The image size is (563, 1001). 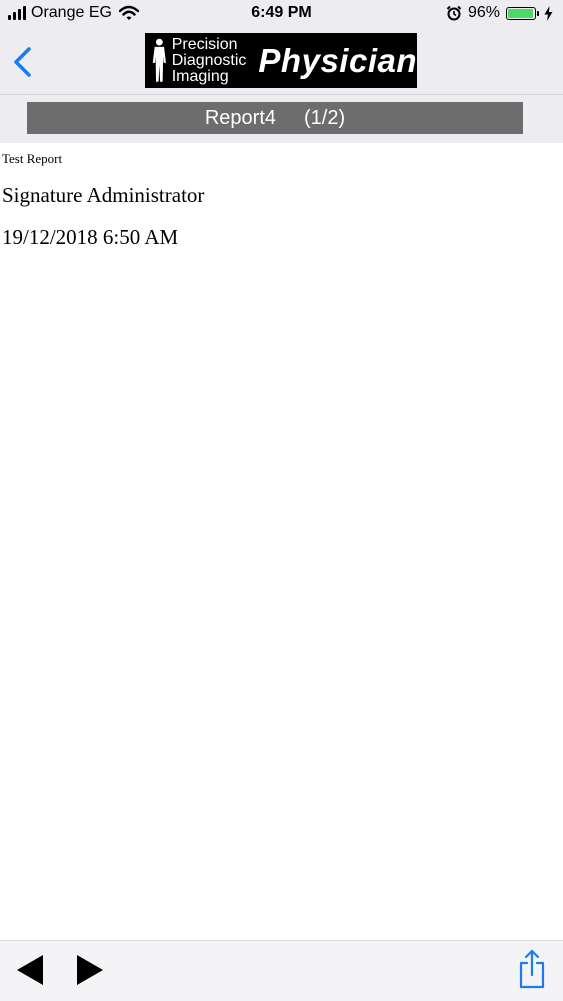 I want to click on logo-text-physician: Physician, so click(x=337, y=60).